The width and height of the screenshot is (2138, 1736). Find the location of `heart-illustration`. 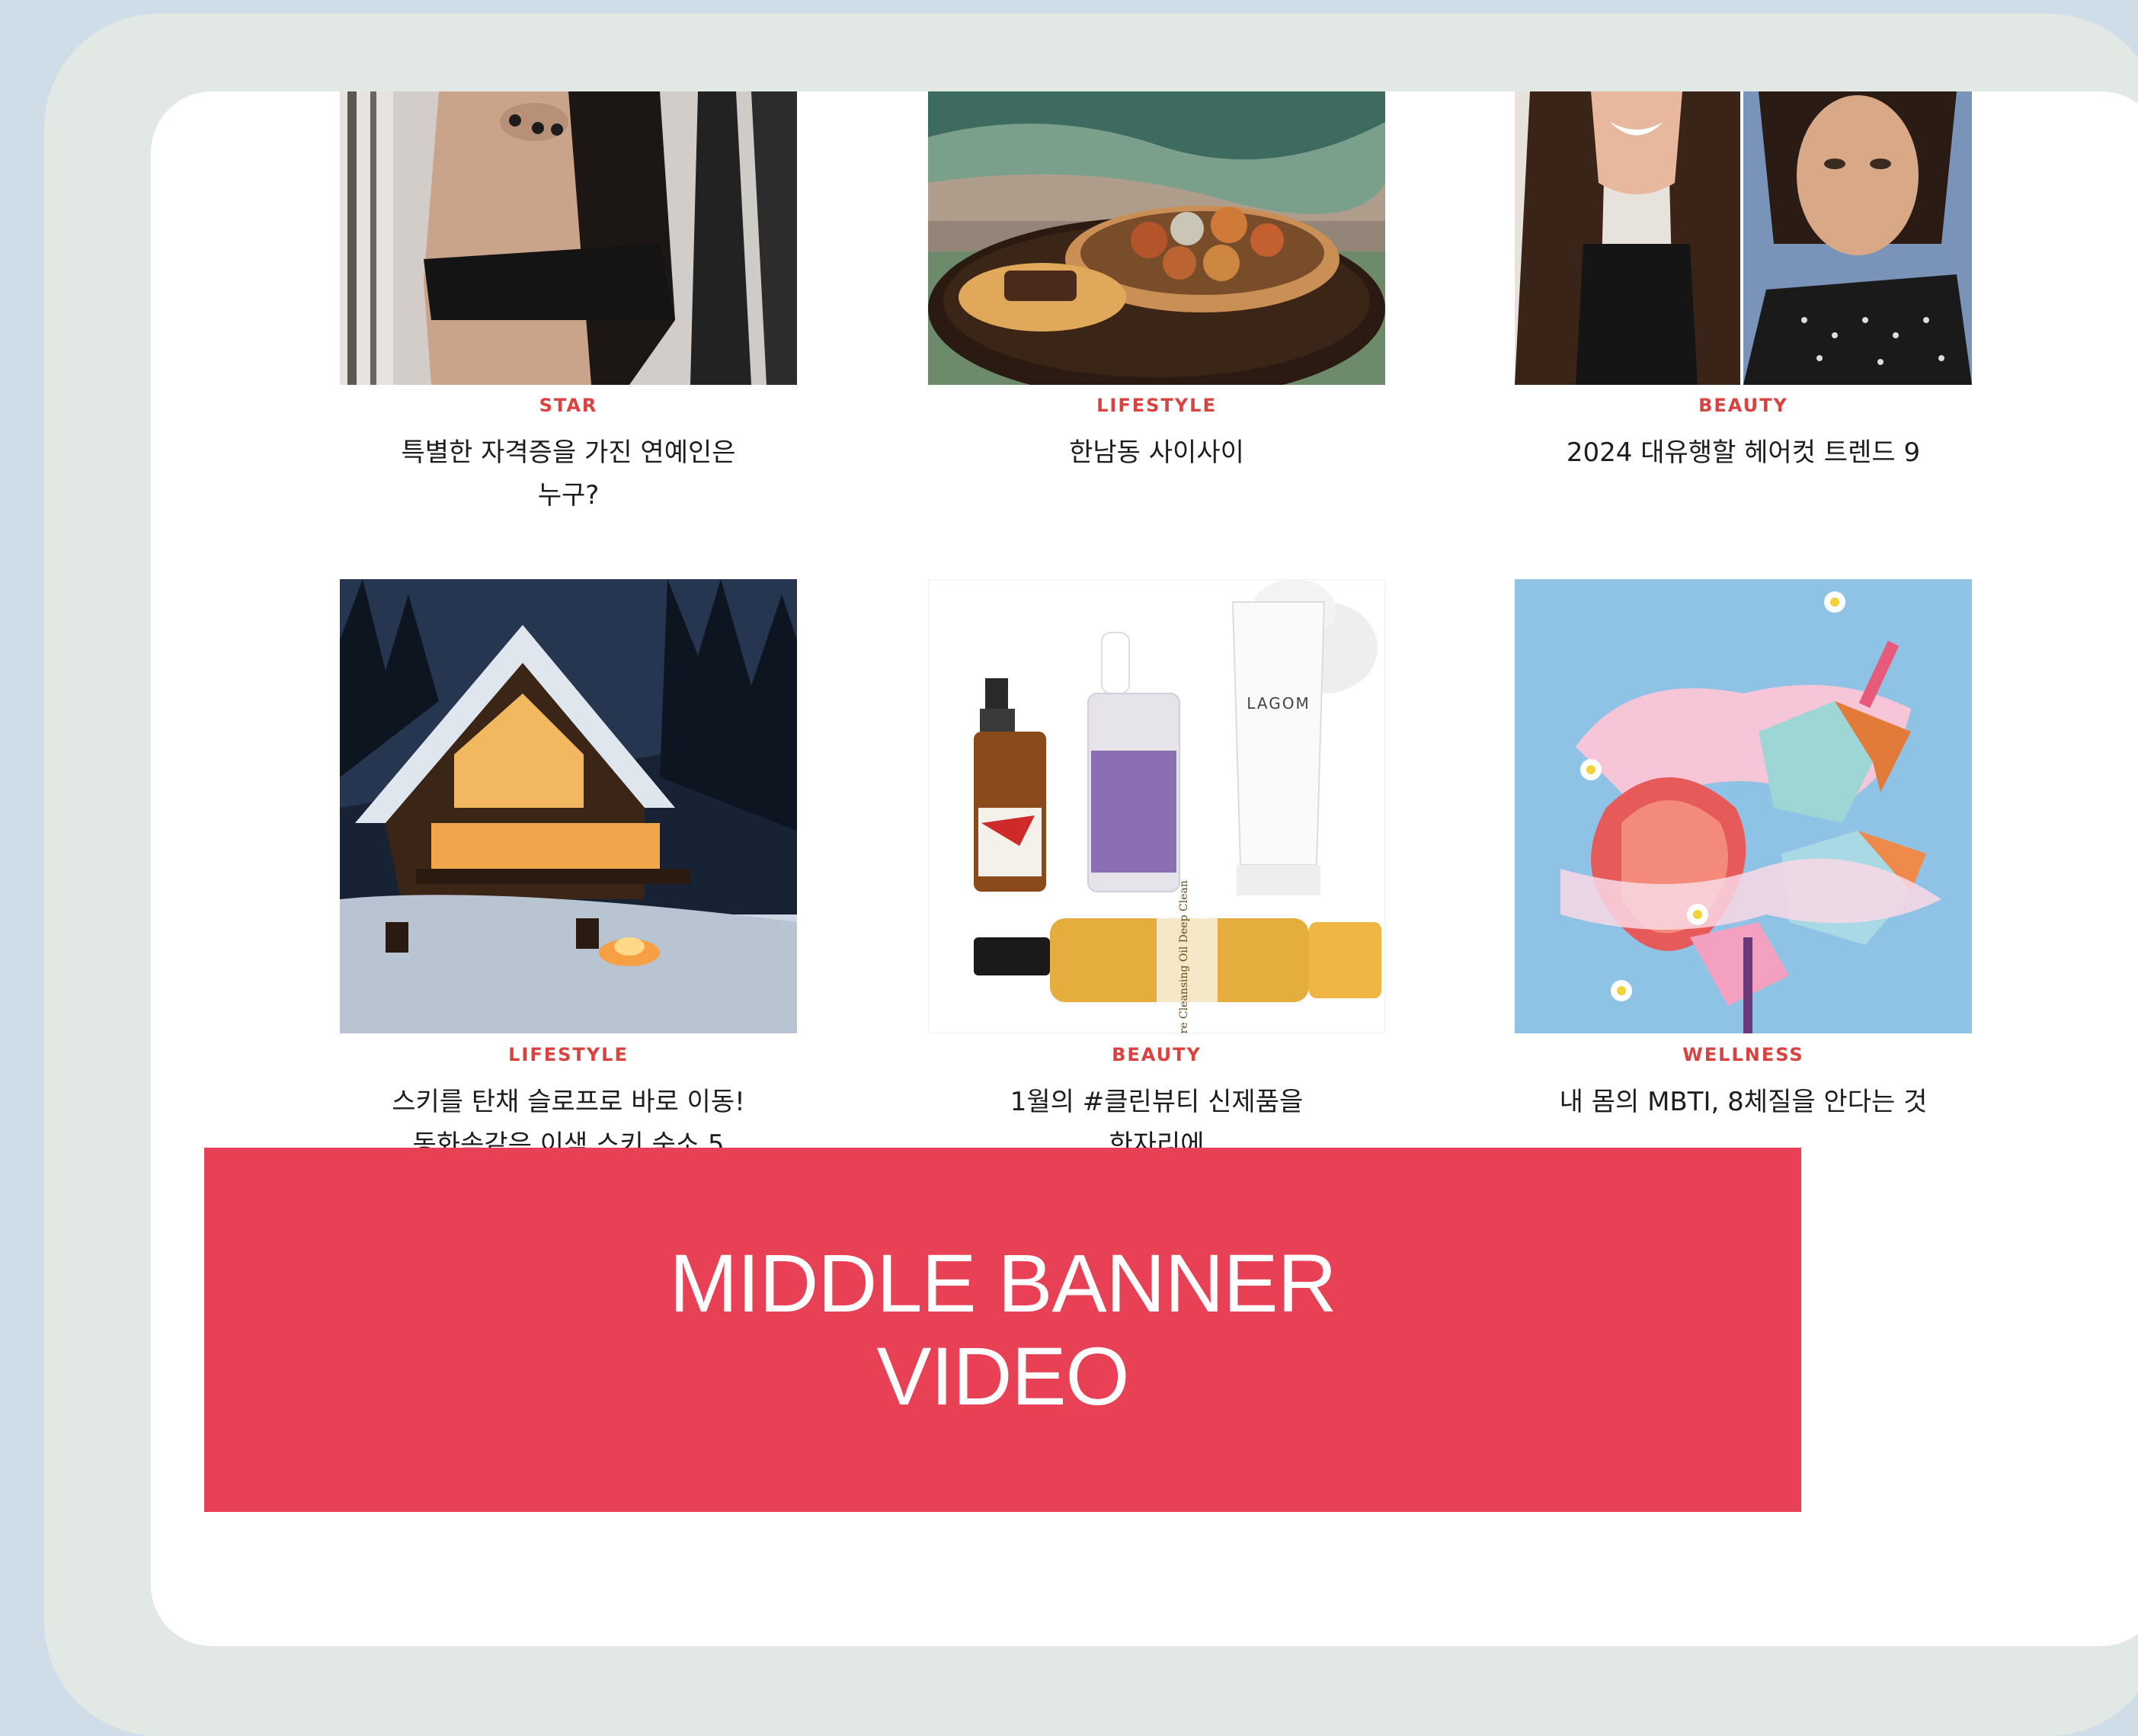

heart-illustration is located at coordinates (1743, 806).